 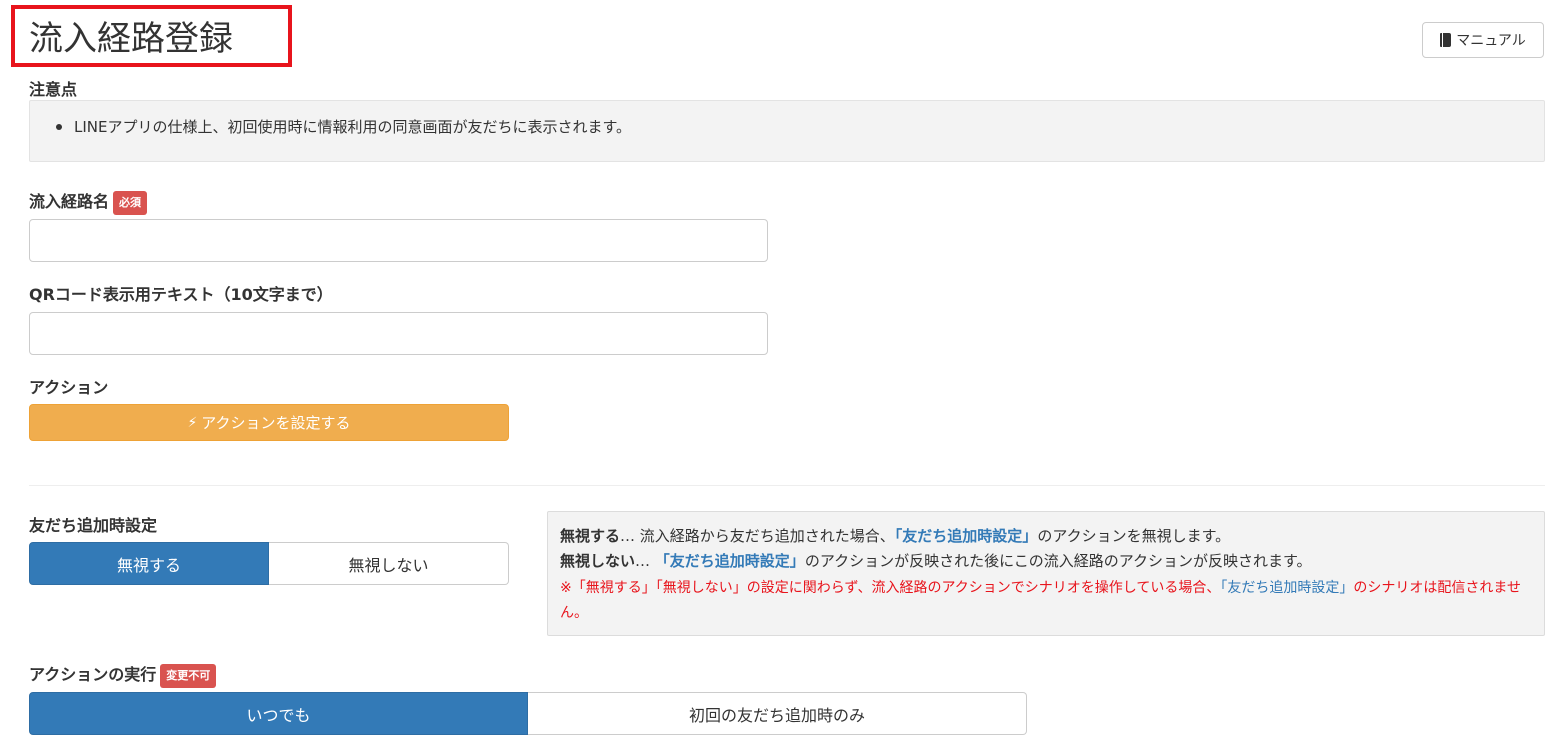 What do you see at coordinates (398, 333) in the screenshot?
I see `qr-text-input` at bounding box center [398, 333].